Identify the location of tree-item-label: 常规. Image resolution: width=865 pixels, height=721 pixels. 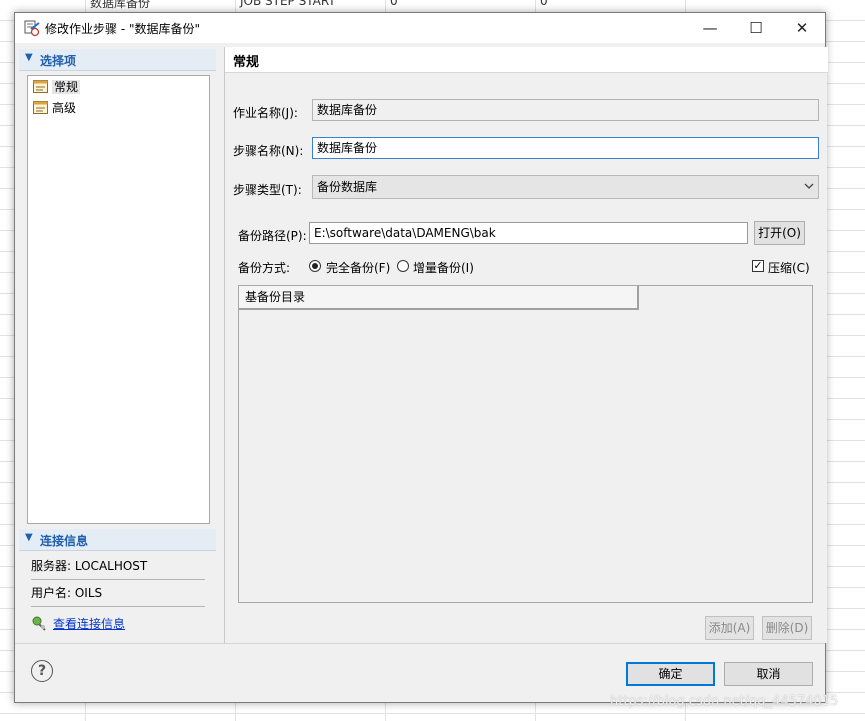
(66, 87).